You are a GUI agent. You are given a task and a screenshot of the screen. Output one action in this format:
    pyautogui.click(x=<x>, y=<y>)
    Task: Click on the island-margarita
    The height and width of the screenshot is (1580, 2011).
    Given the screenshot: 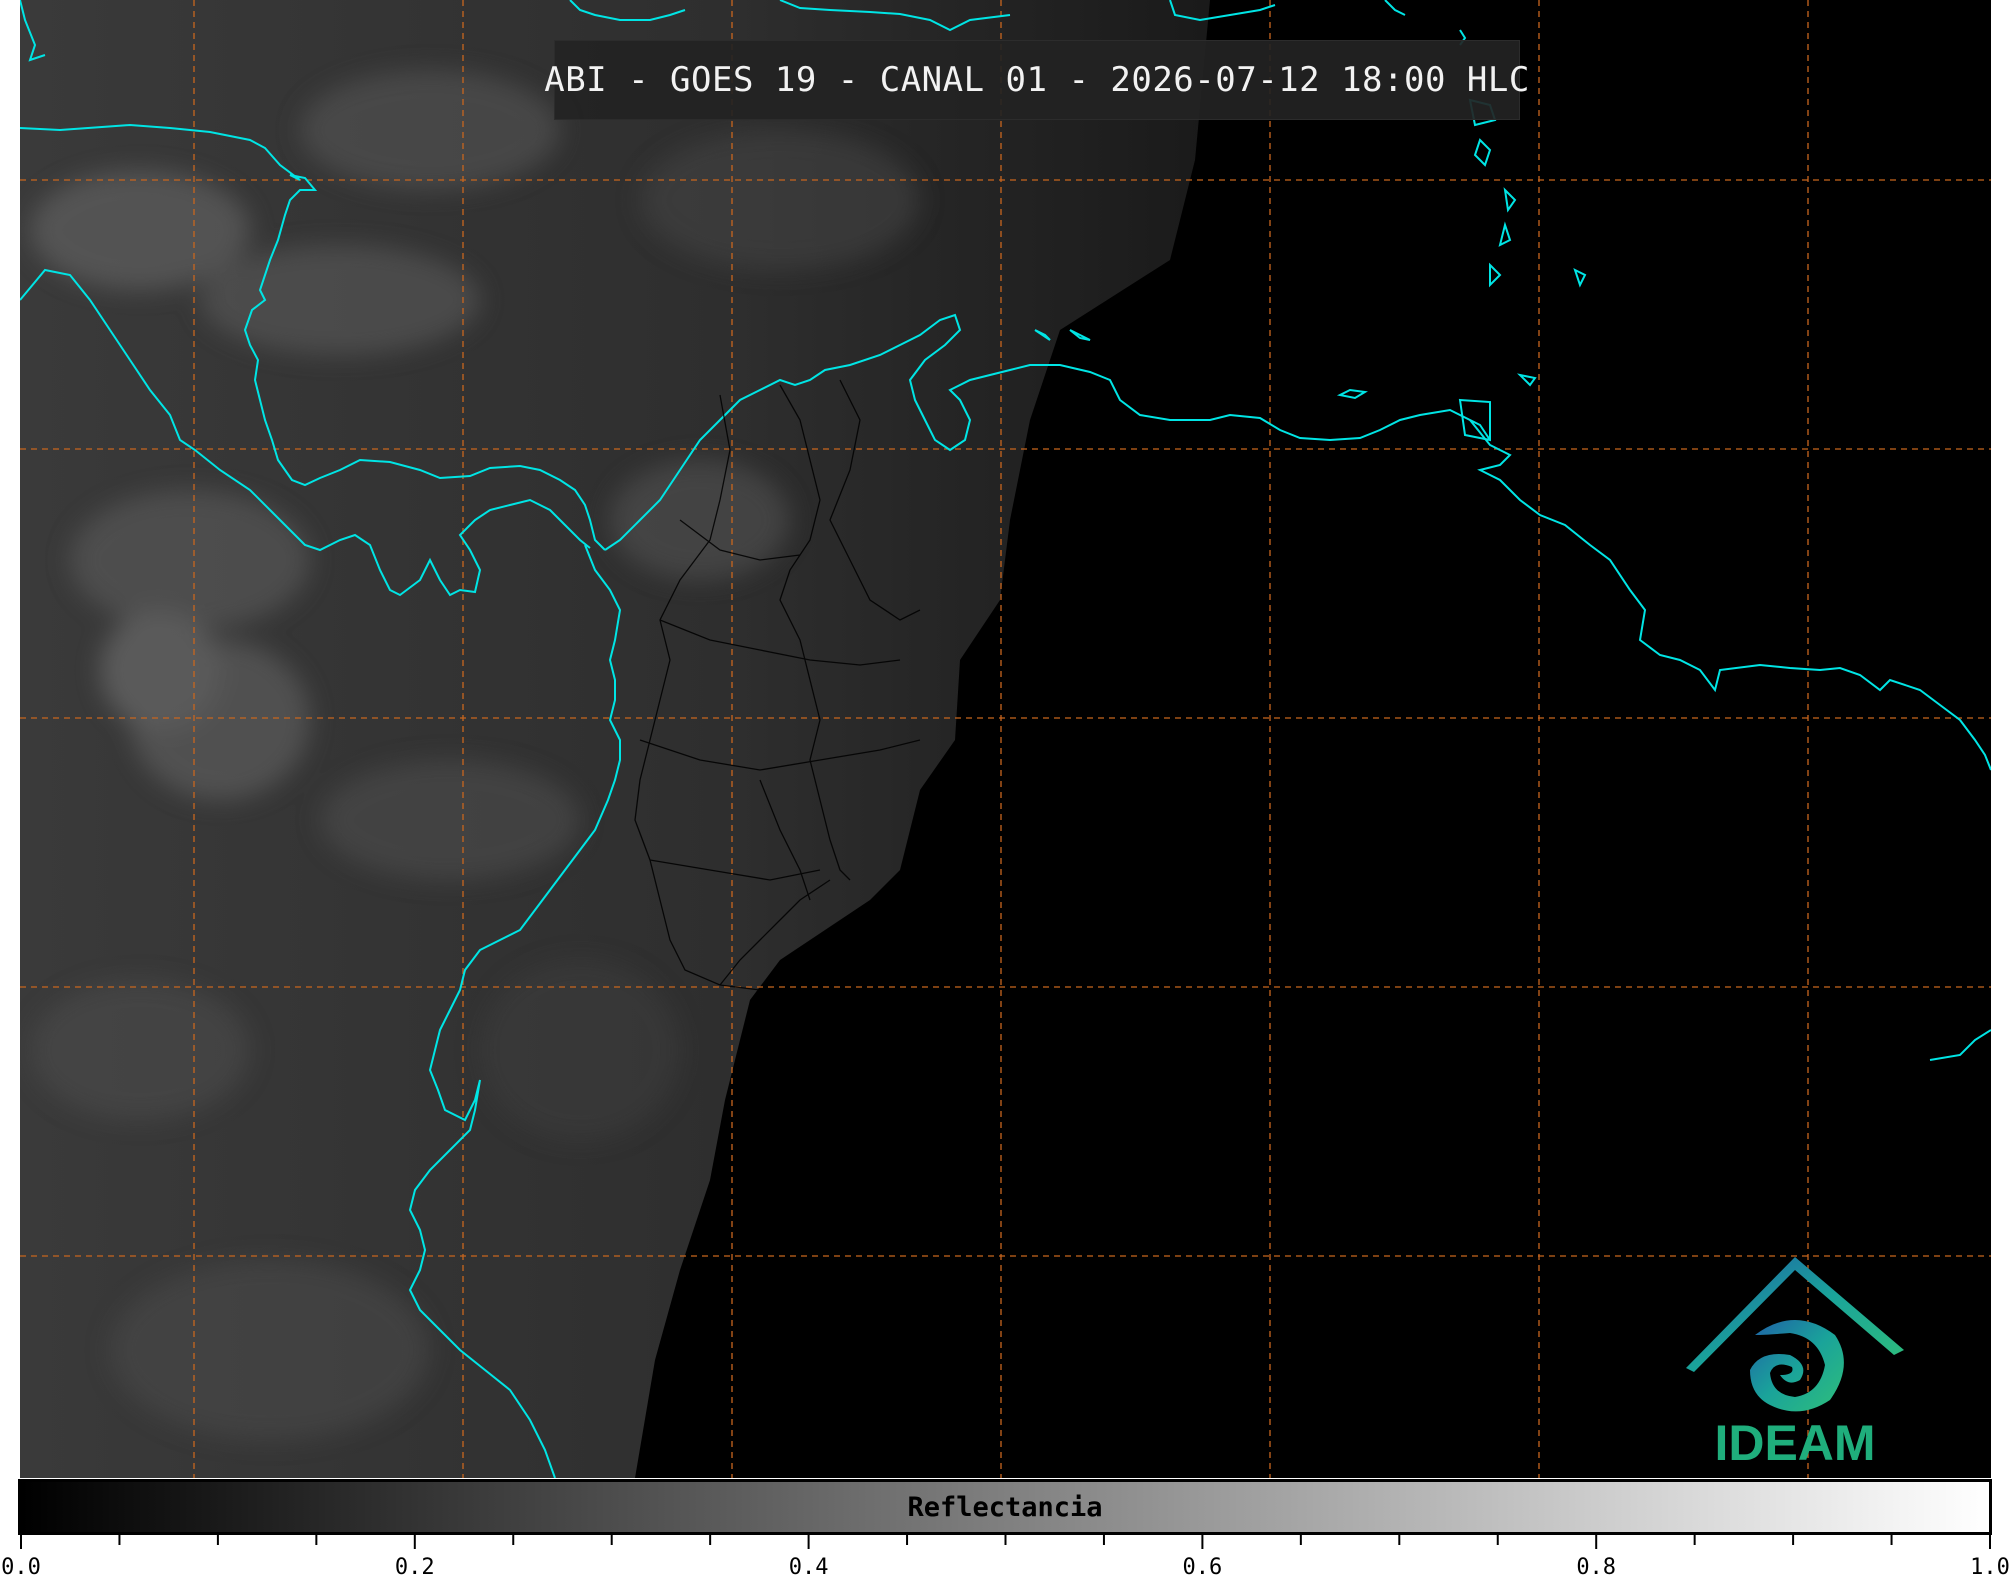 What is the action you would take?
    pyautogui.click(x=1352, y=394)
    